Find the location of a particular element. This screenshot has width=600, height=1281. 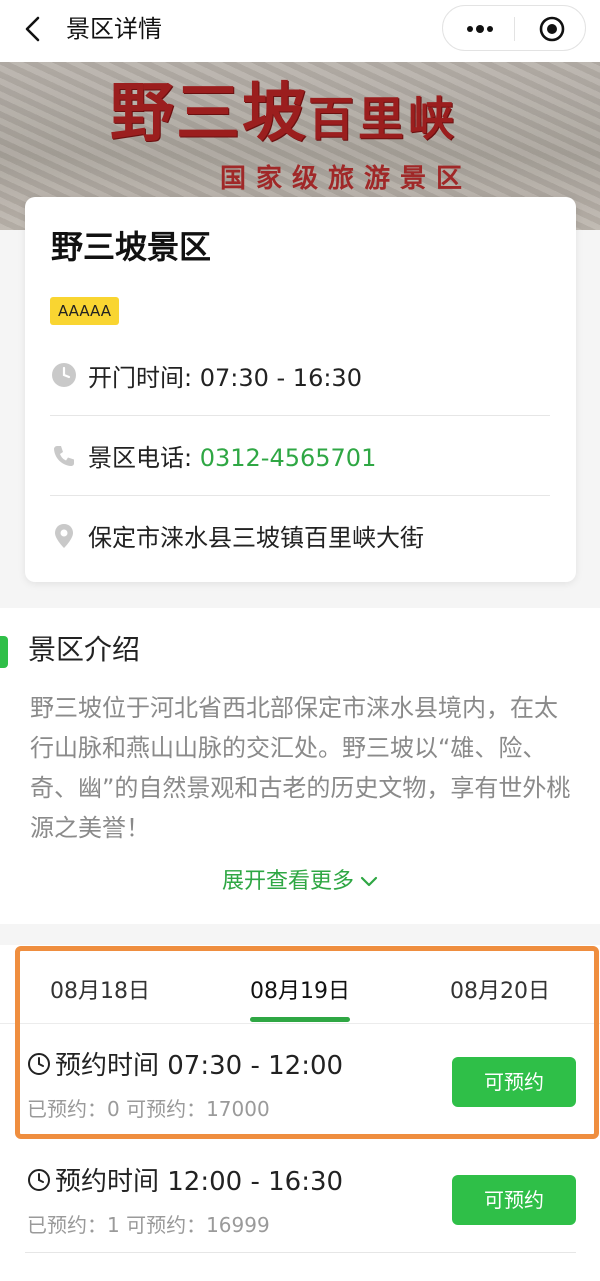

back-icon is located at coordinates (33, 29).